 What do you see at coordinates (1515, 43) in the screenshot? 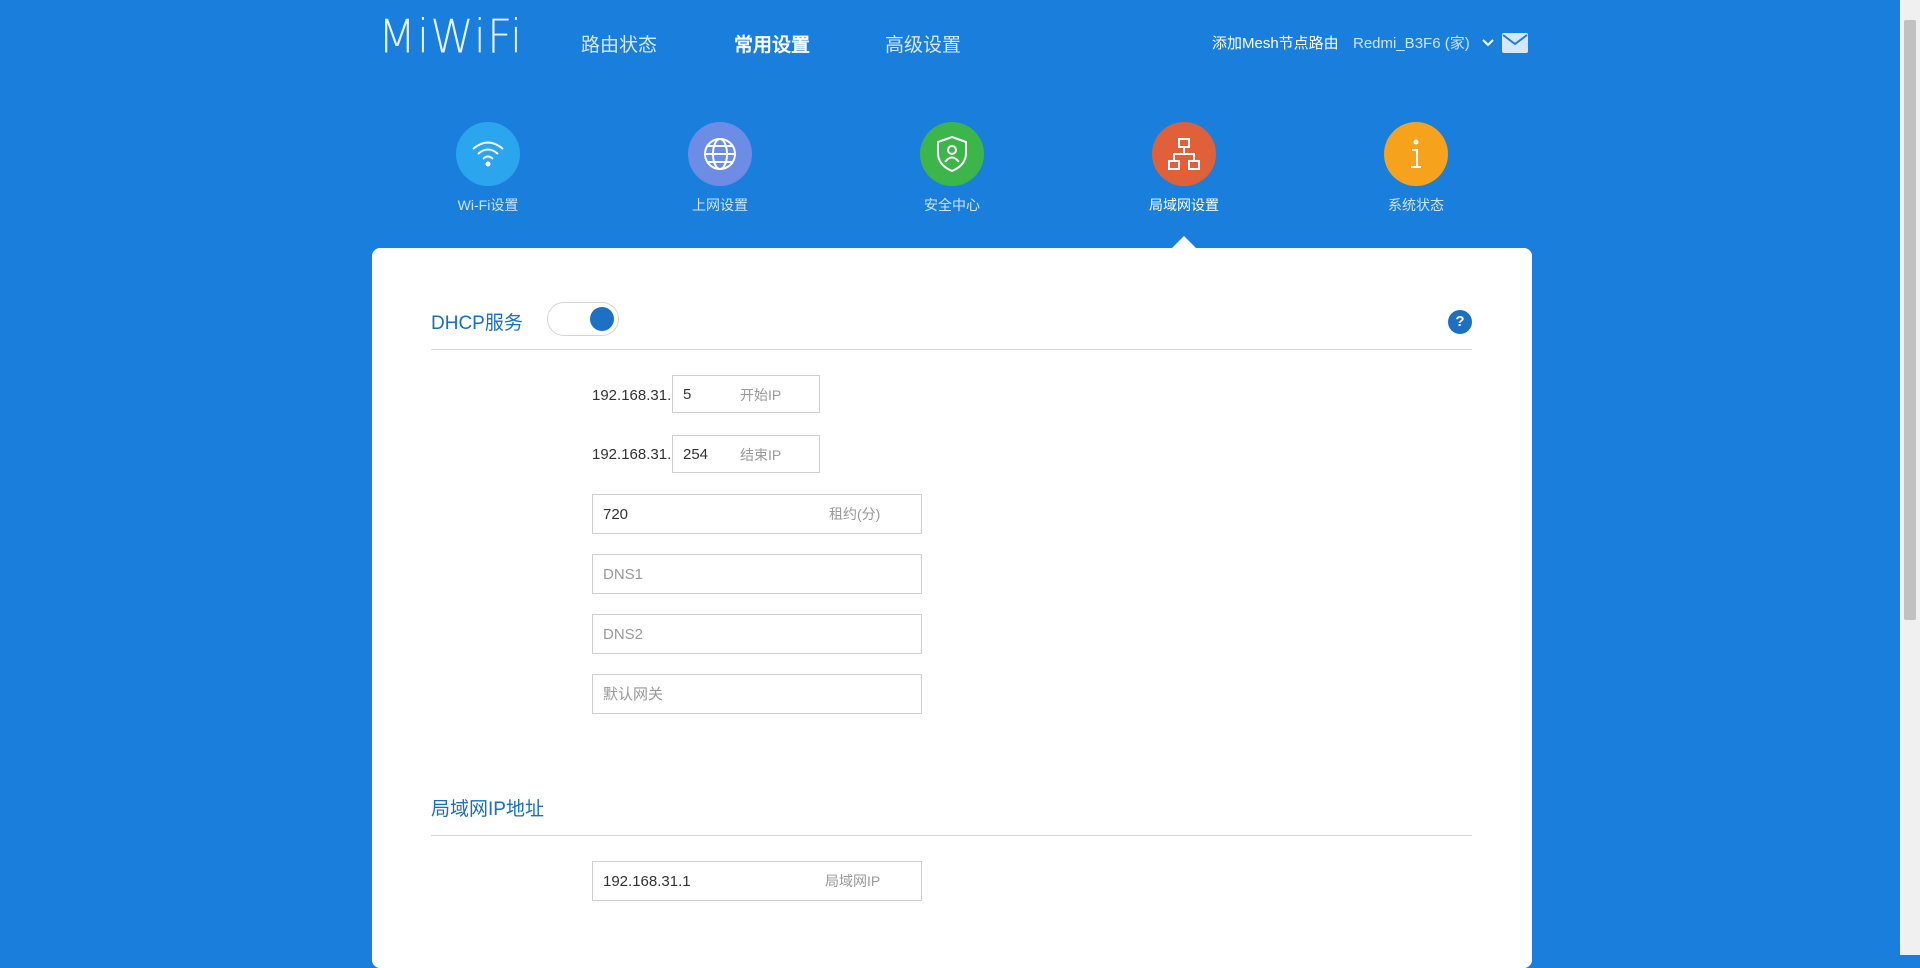
I see `mail-icon` at bounding box center [1515, 43].